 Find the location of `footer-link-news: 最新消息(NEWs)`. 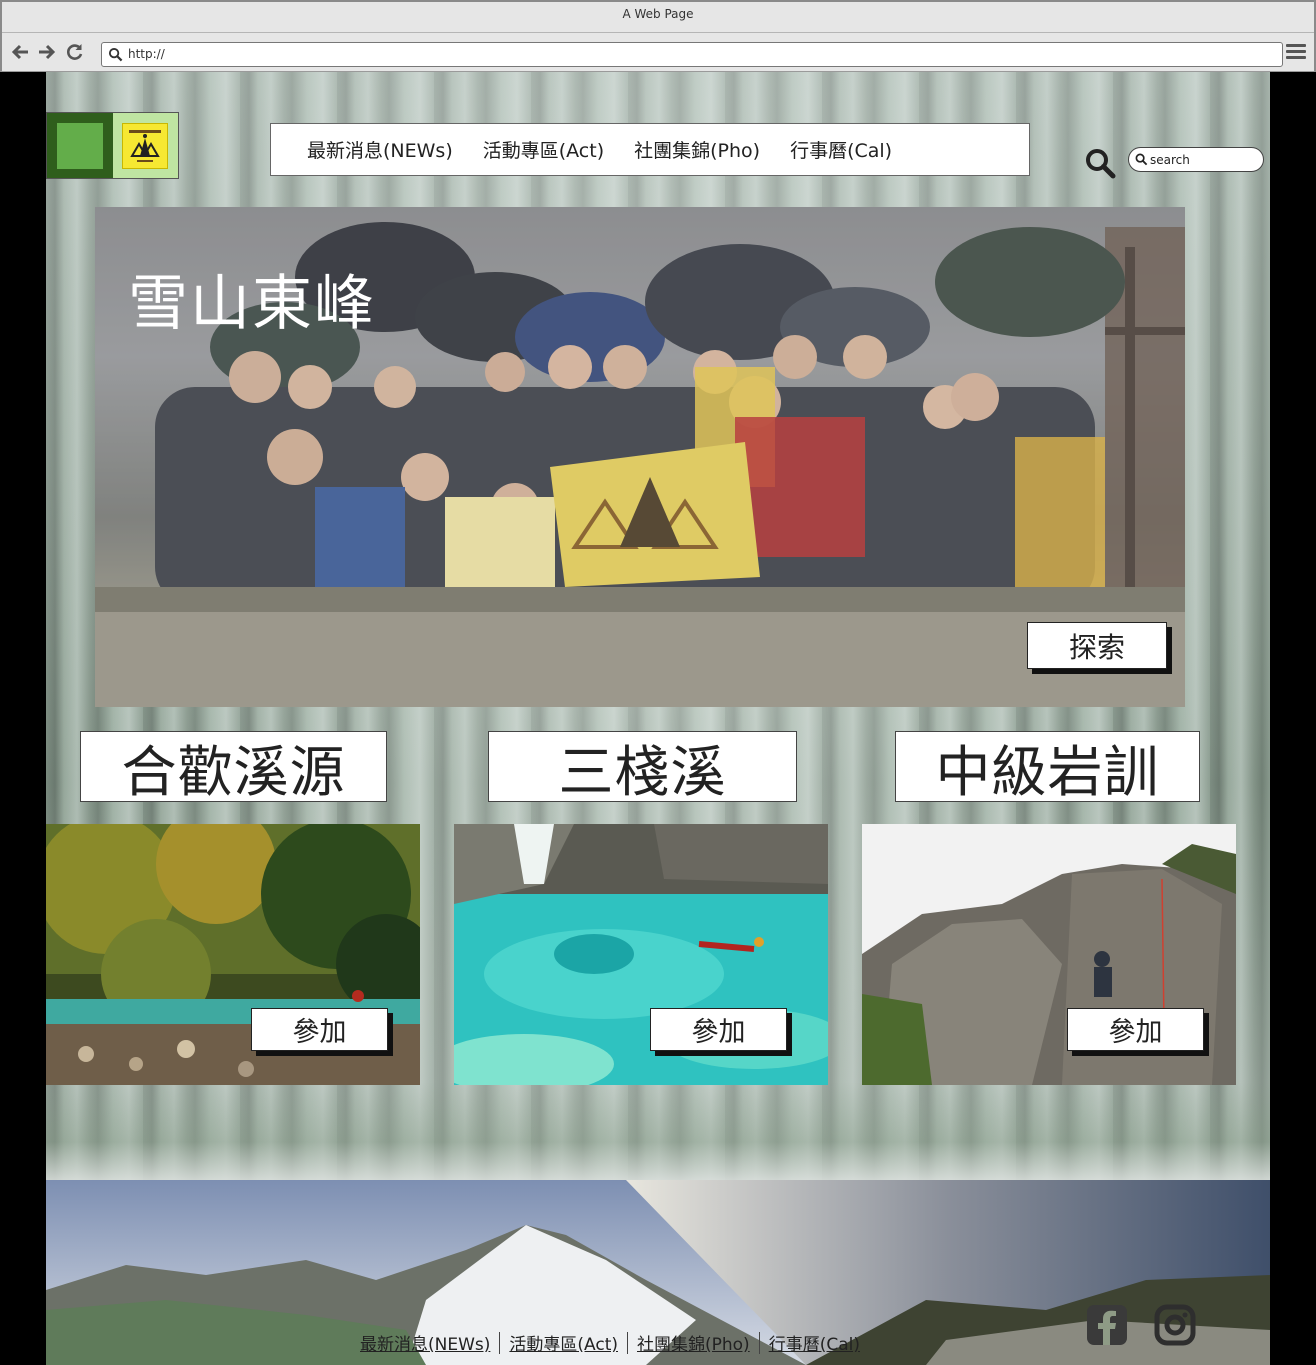

footer-link-news: 最新消息(NEWs) is located at coordinates (425, 1342).